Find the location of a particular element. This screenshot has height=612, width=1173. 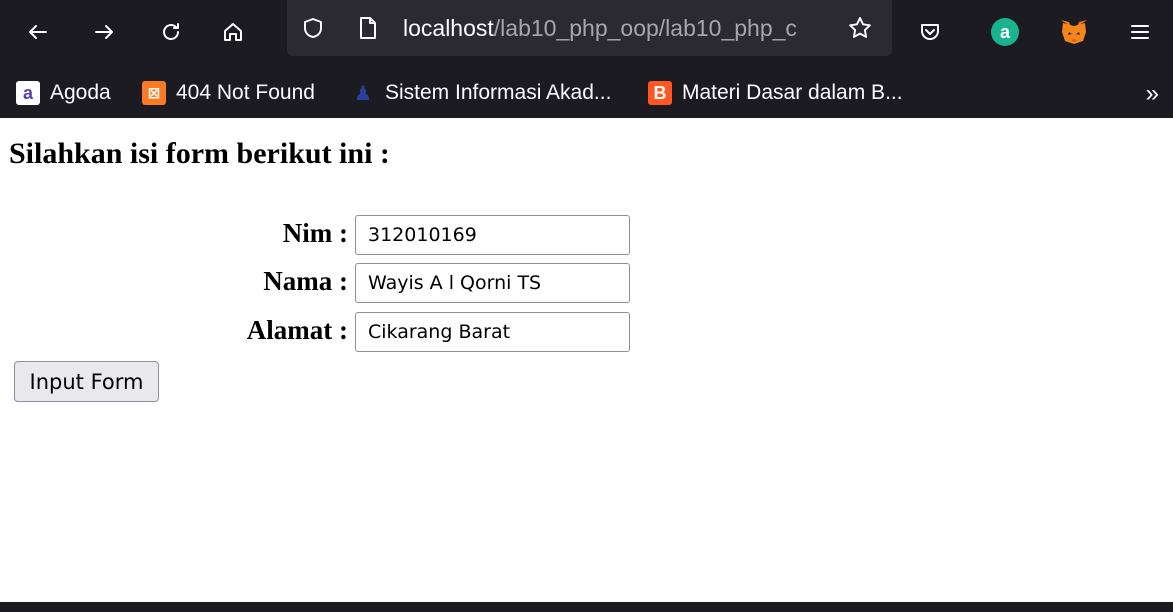

address-bar: localhost/lab10_php_oop/lab10_php_c is located at coordinates (589, 28).